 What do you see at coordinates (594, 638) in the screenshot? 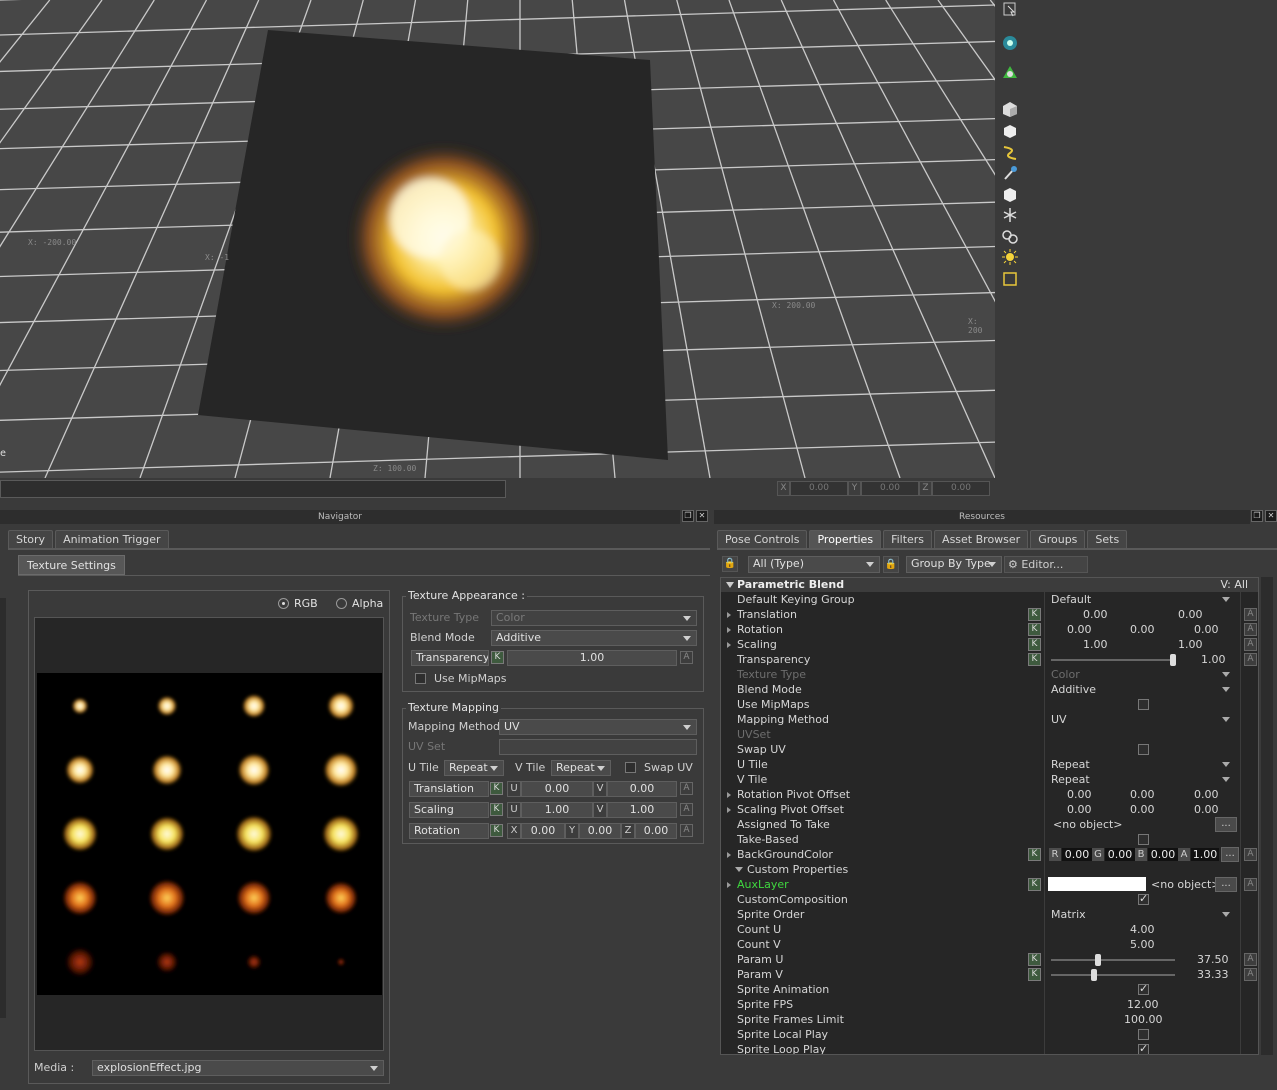
I see `blend-mode-dropdown: Additive` at bounding box center [594, 638].